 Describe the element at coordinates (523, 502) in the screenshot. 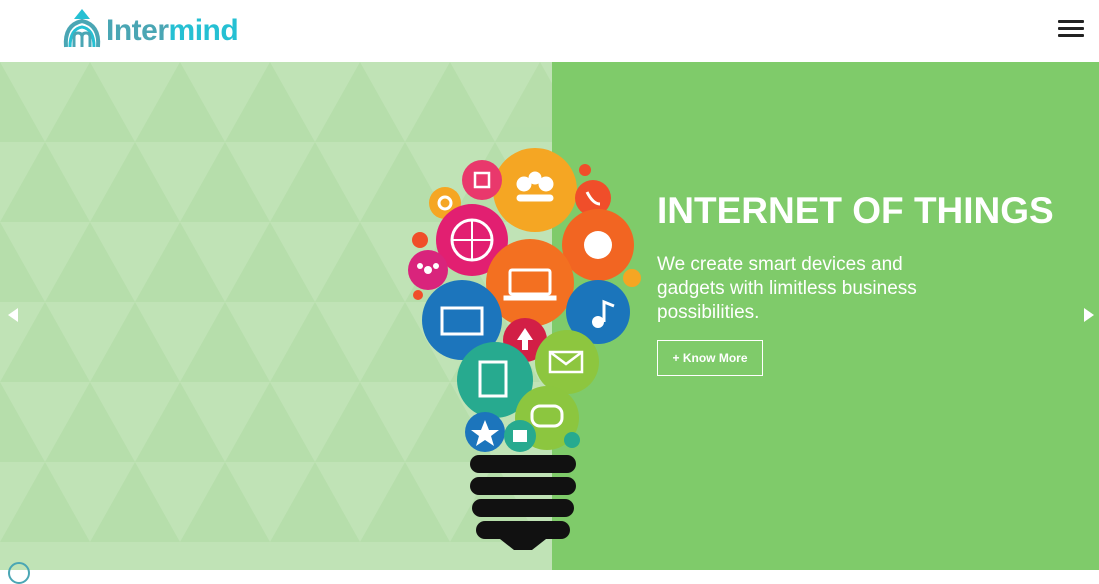

I see `bulb-base-icon` at that location.